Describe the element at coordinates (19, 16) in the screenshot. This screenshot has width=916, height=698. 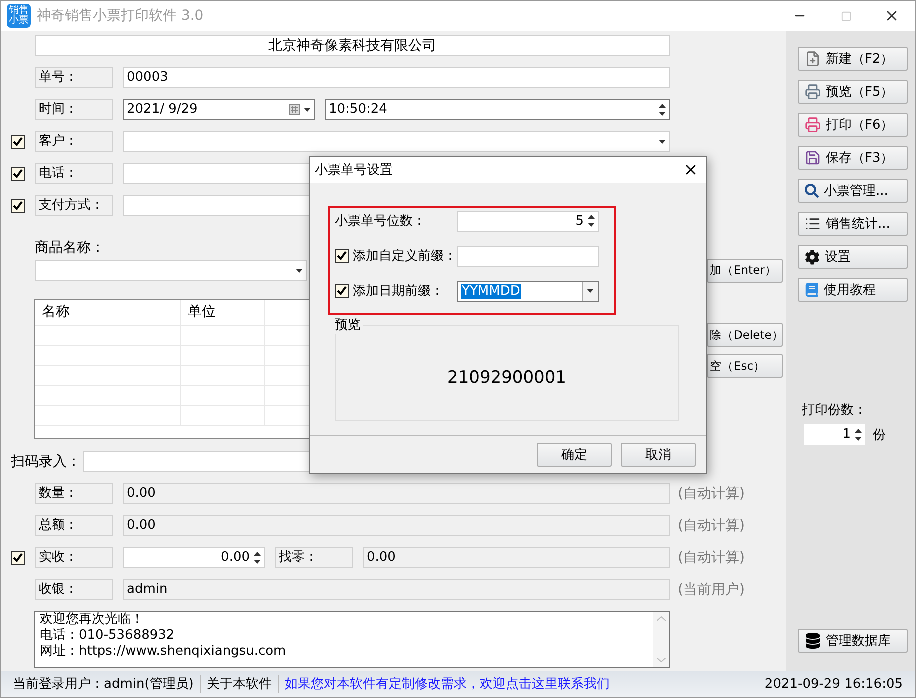
I see `app-logo: 销售小票` at that location.